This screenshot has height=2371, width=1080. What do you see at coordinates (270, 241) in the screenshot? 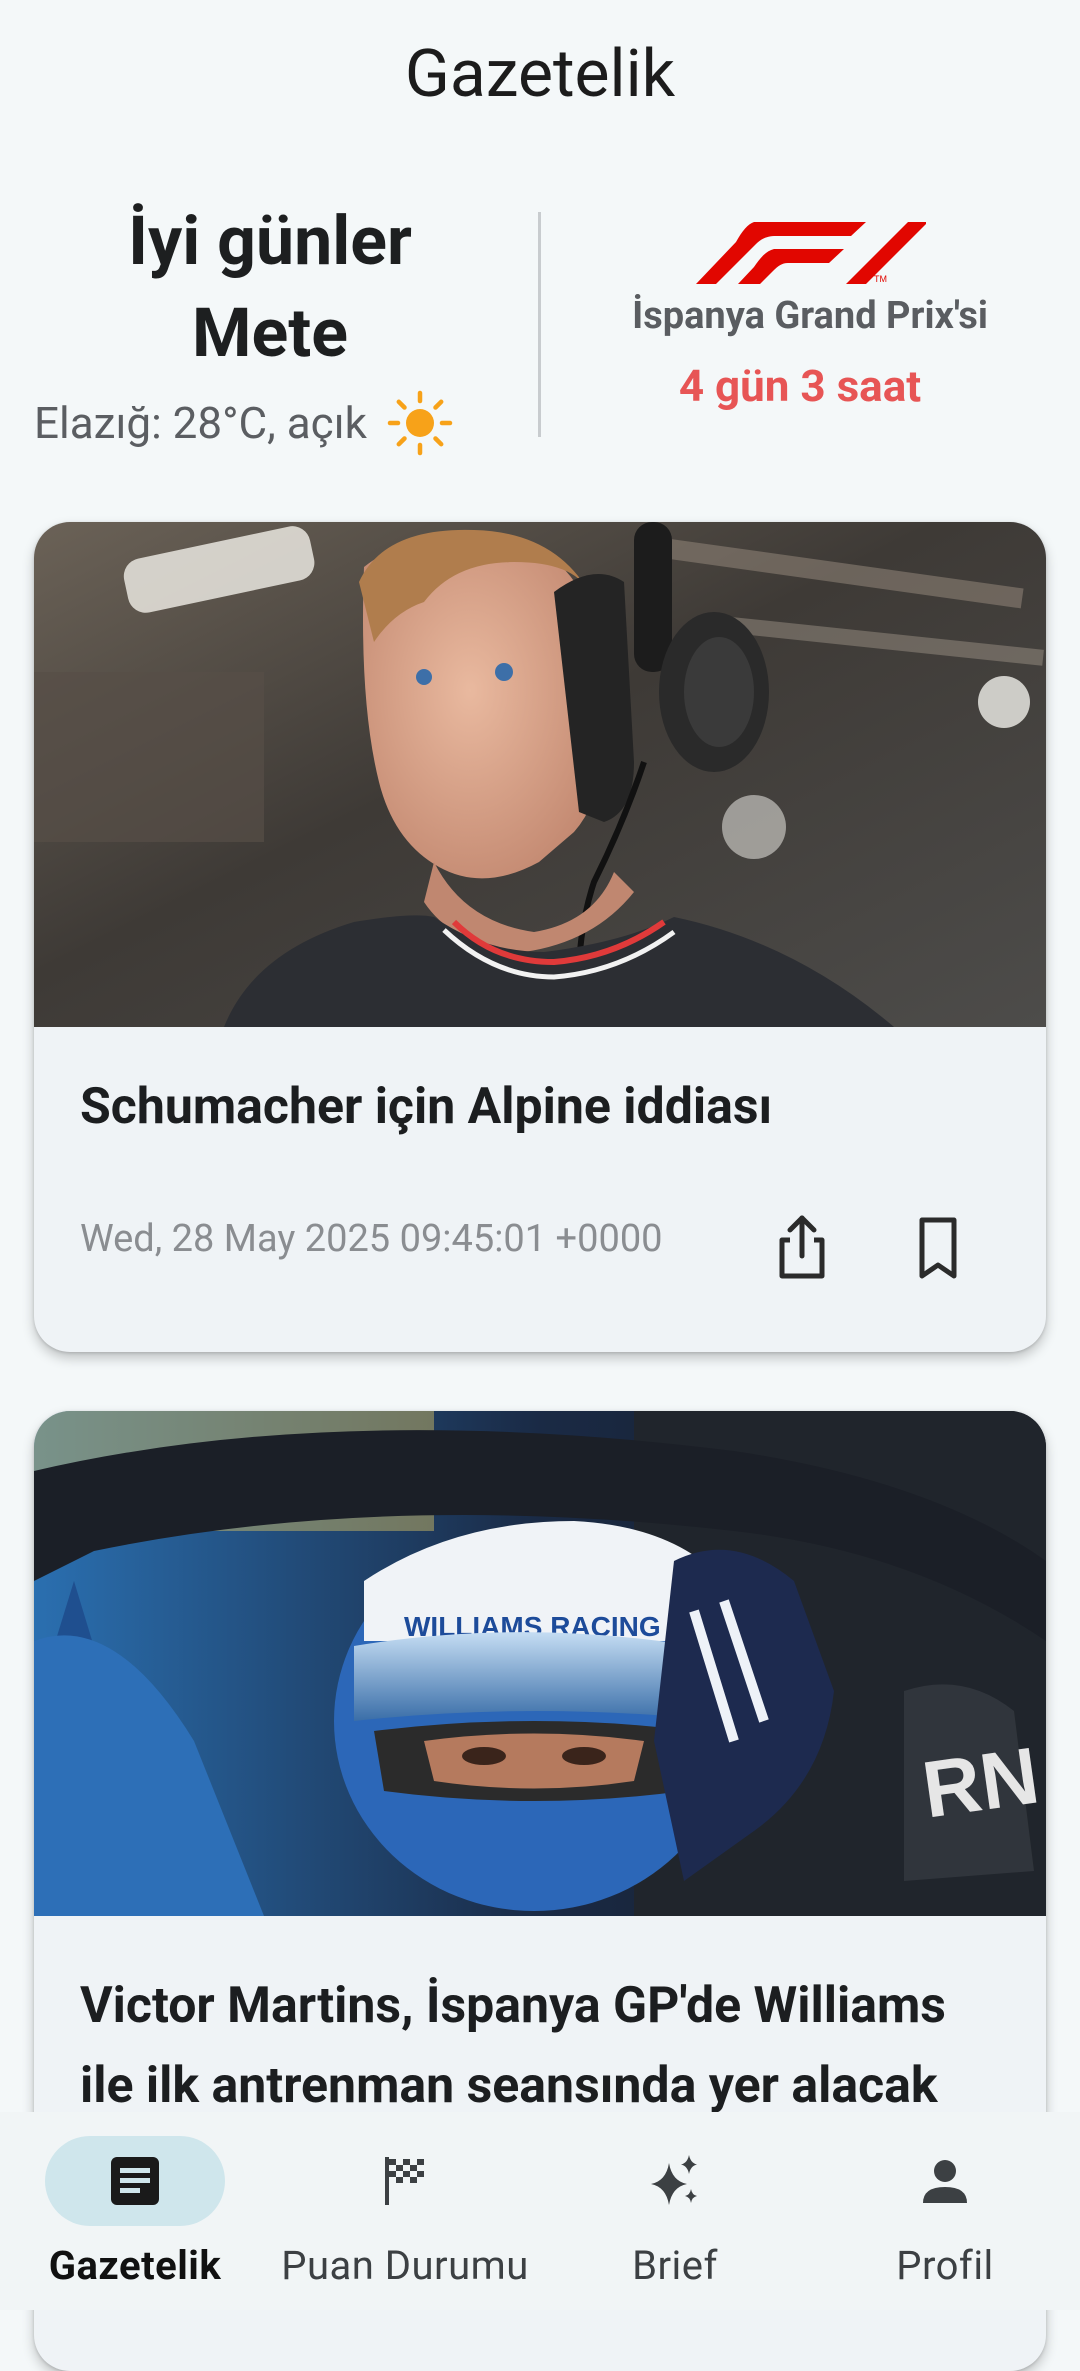
I see `greeting-line-1: İyi günler` at bounding box center [270, 241].